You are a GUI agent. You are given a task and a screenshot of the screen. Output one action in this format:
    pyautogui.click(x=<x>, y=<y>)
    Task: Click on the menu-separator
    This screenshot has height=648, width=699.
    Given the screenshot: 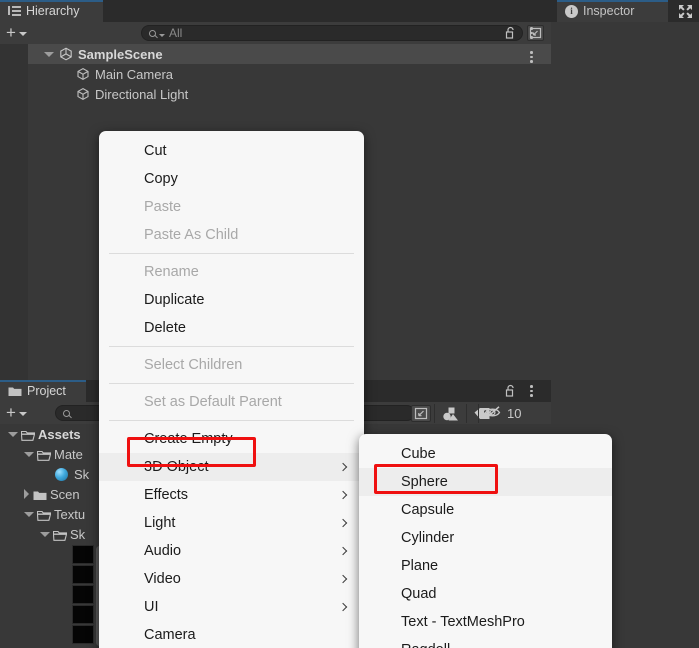 What is the action you would take?
    pyautogui.click(x=231, y=420)
    